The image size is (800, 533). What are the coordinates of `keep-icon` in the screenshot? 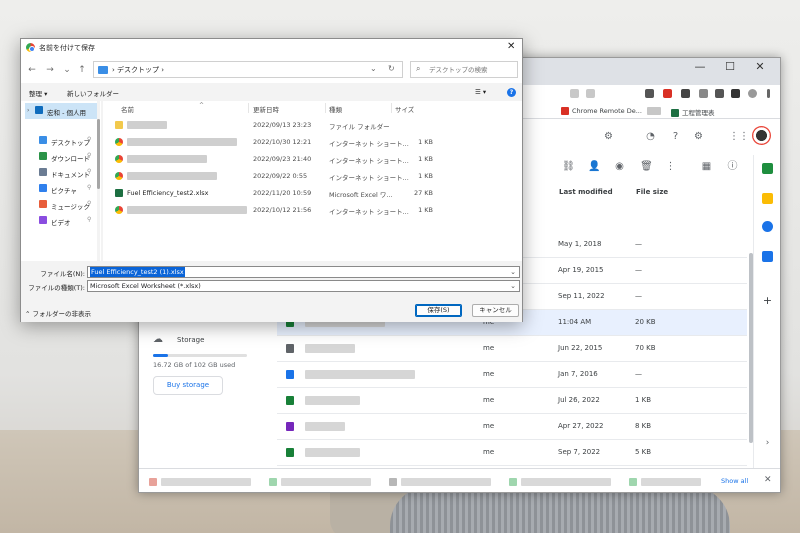 It's located at (767, 198).